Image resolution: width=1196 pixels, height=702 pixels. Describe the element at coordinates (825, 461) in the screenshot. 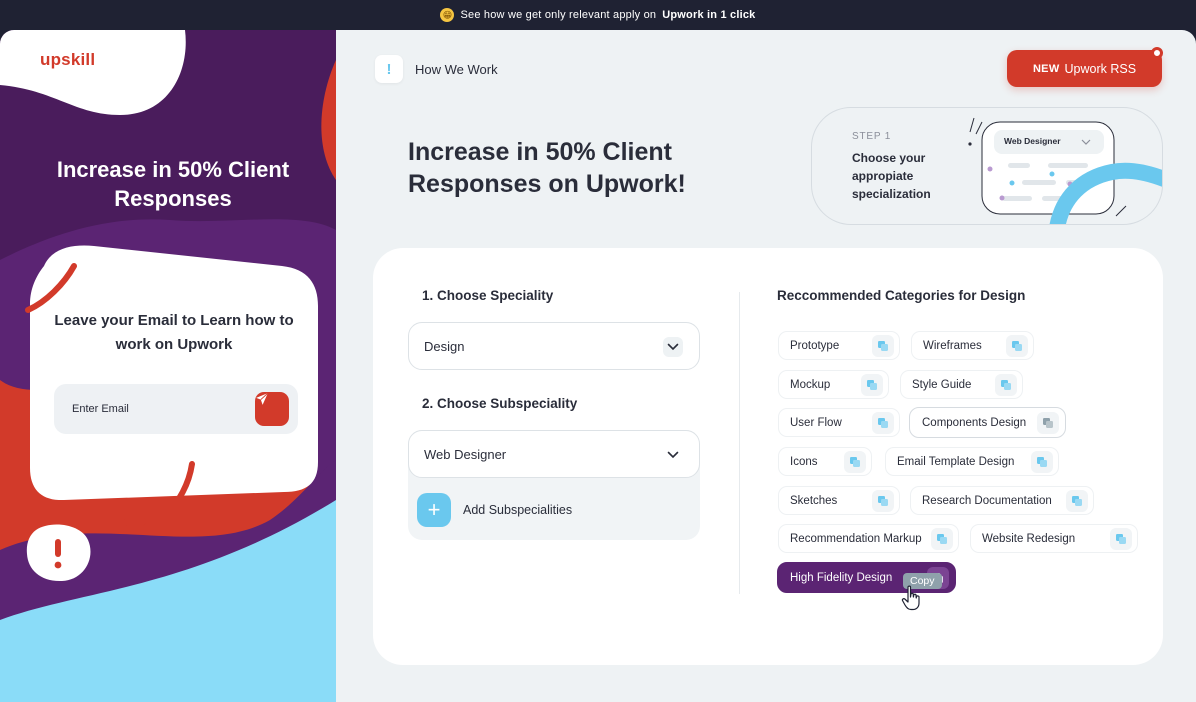

I see `category-chip: Icons` at that location.